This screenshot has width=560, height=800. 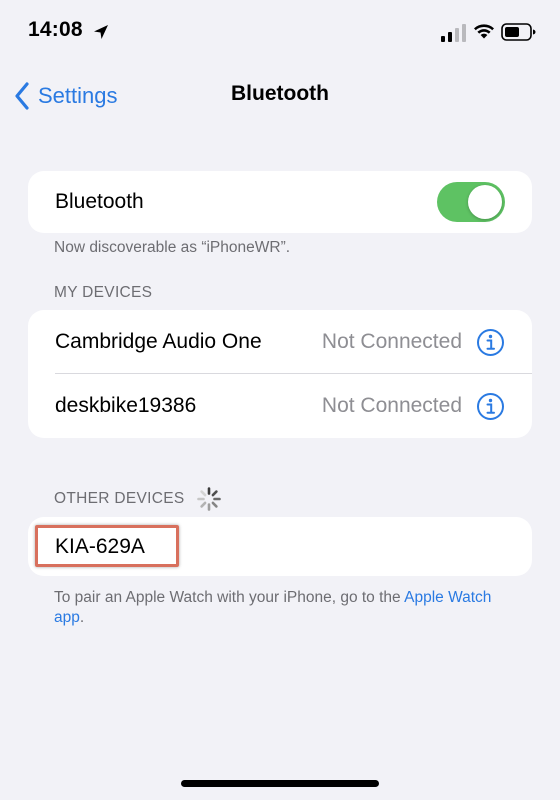 I want to click on loading-spinner-icon, so click(x=209, y=499).